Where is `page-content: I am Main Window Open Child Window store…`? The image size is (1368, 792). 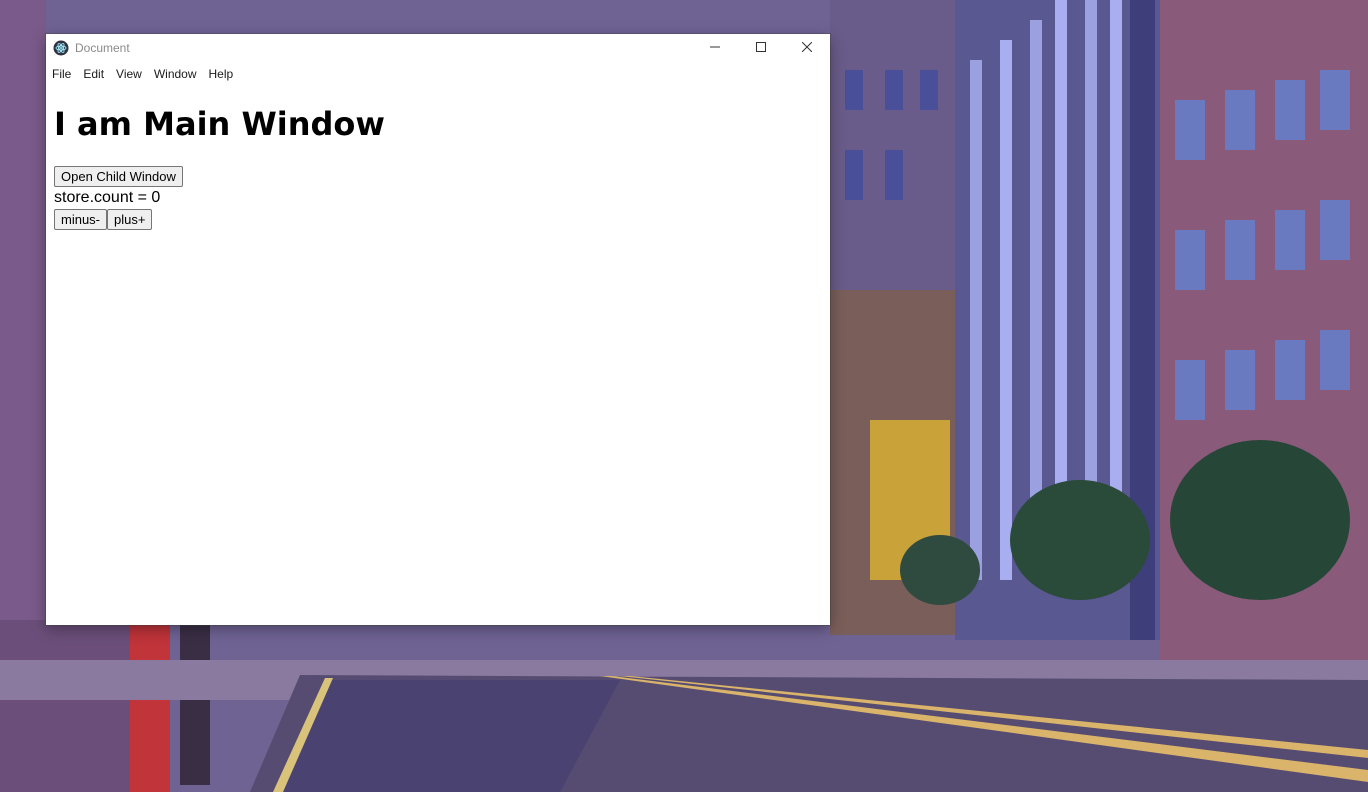
page-content: I am Main Window Open Child Window store… is located at coordinates (438, 167).